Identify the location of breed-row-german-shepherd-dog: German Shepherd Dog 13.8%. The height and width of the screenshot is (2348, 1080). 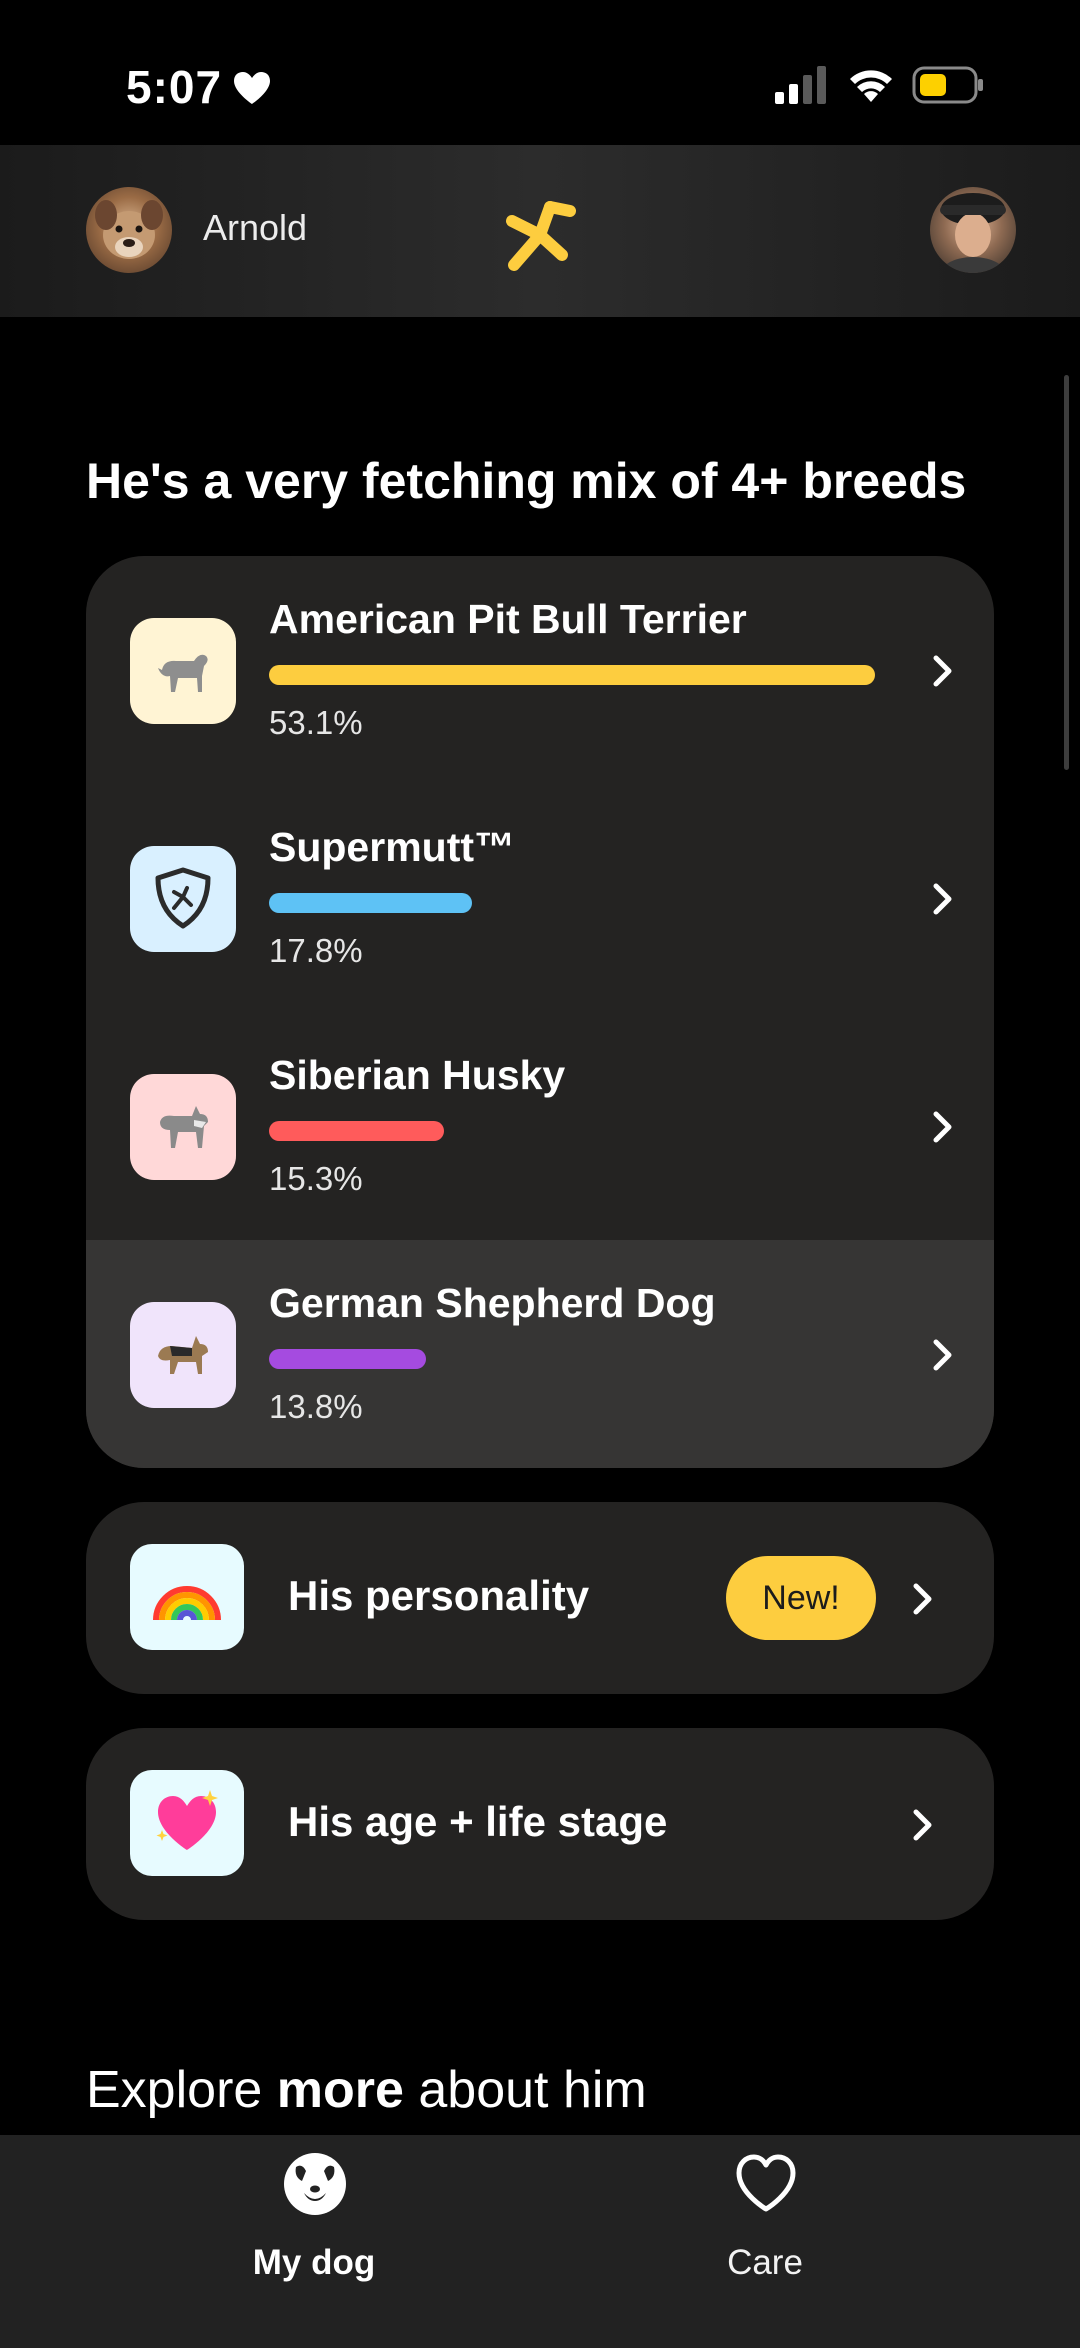
(540, 1354).